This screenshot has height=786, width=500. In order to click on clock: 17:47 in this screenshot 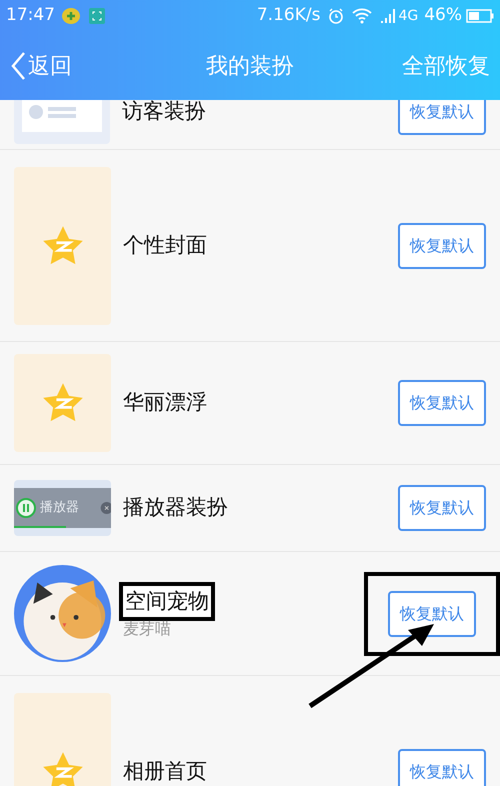, I will do `click(30, 16)`.